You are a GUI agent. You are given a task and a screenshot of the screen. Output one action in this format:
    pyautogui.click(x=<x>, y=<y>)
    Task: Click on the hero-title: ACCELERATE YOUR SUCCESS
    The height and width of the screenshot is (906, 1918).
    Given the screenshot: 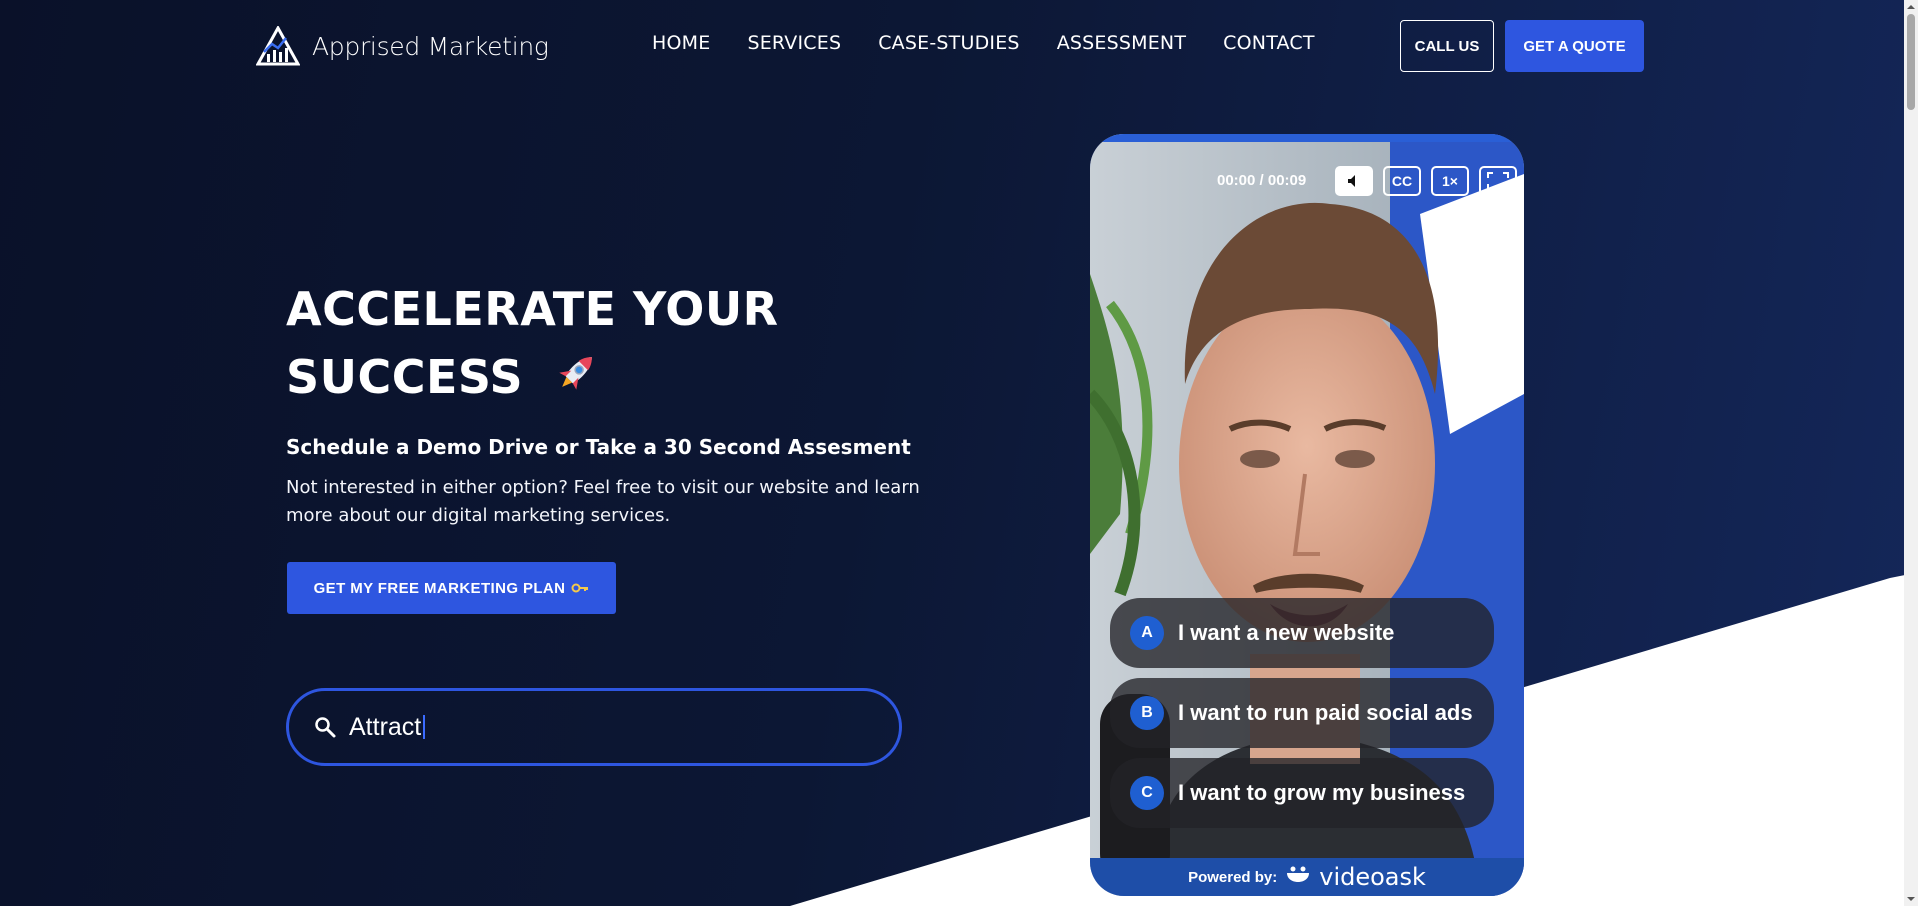 What is the action you would take?
    pyautogui.click(x=566, y=343)
    